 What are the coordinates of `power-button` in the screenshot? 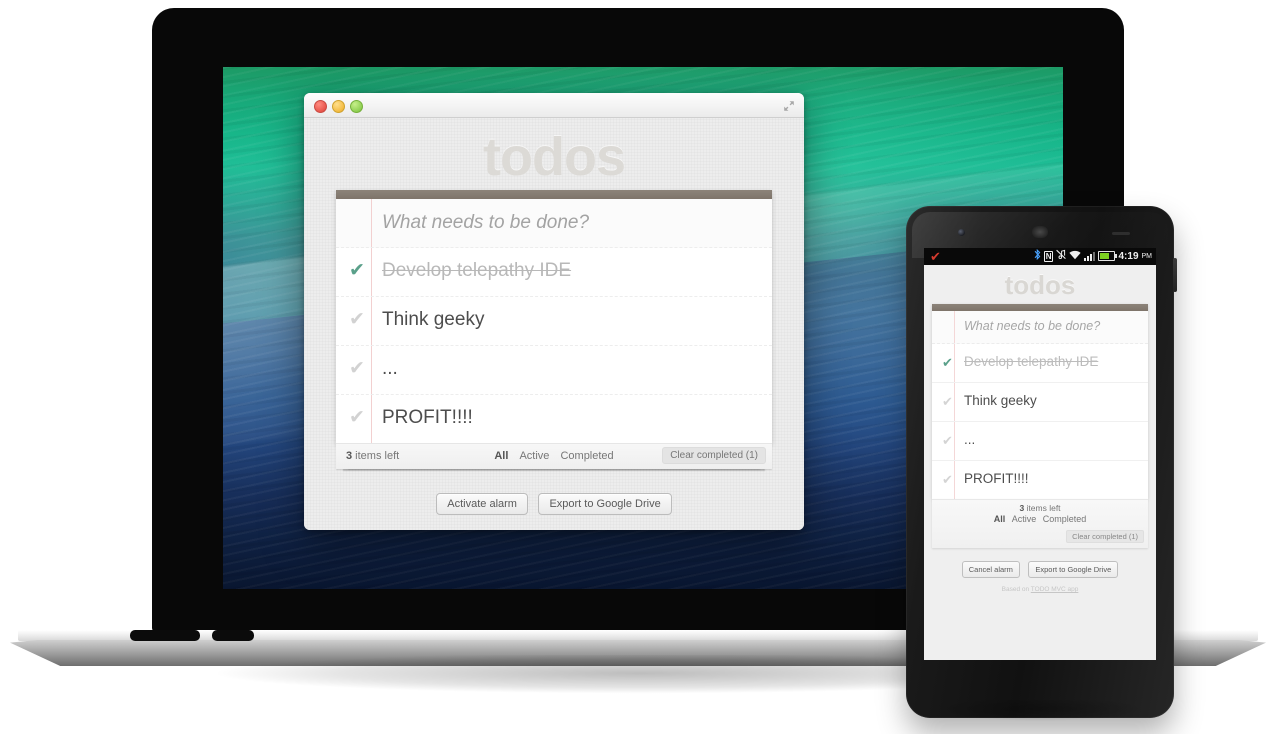 It's located at (1175, 275).